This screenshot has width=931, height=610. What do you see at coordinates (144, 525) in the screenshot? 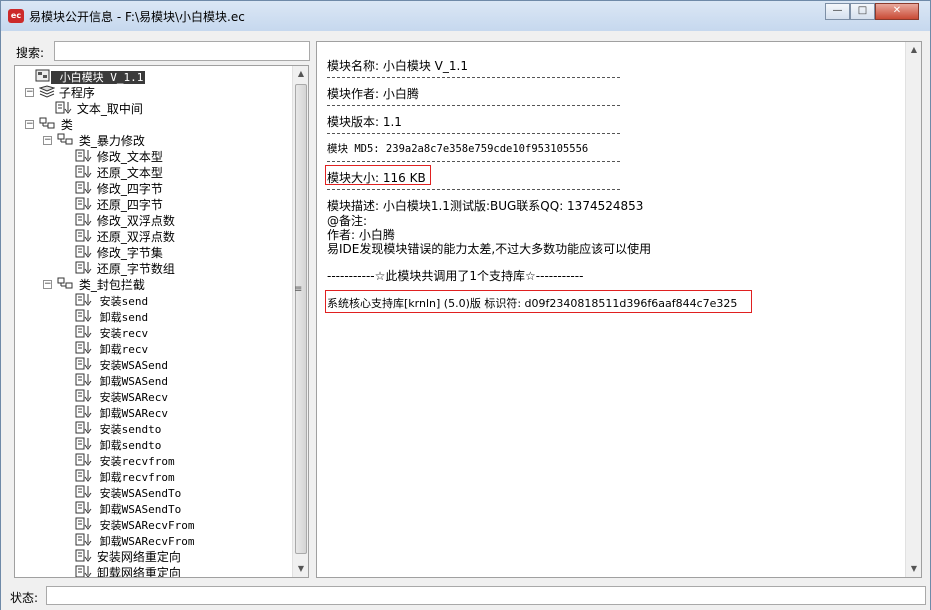
I see `tree-item-label: 安装WSARecvFrom` at bounding box center [144, 525].